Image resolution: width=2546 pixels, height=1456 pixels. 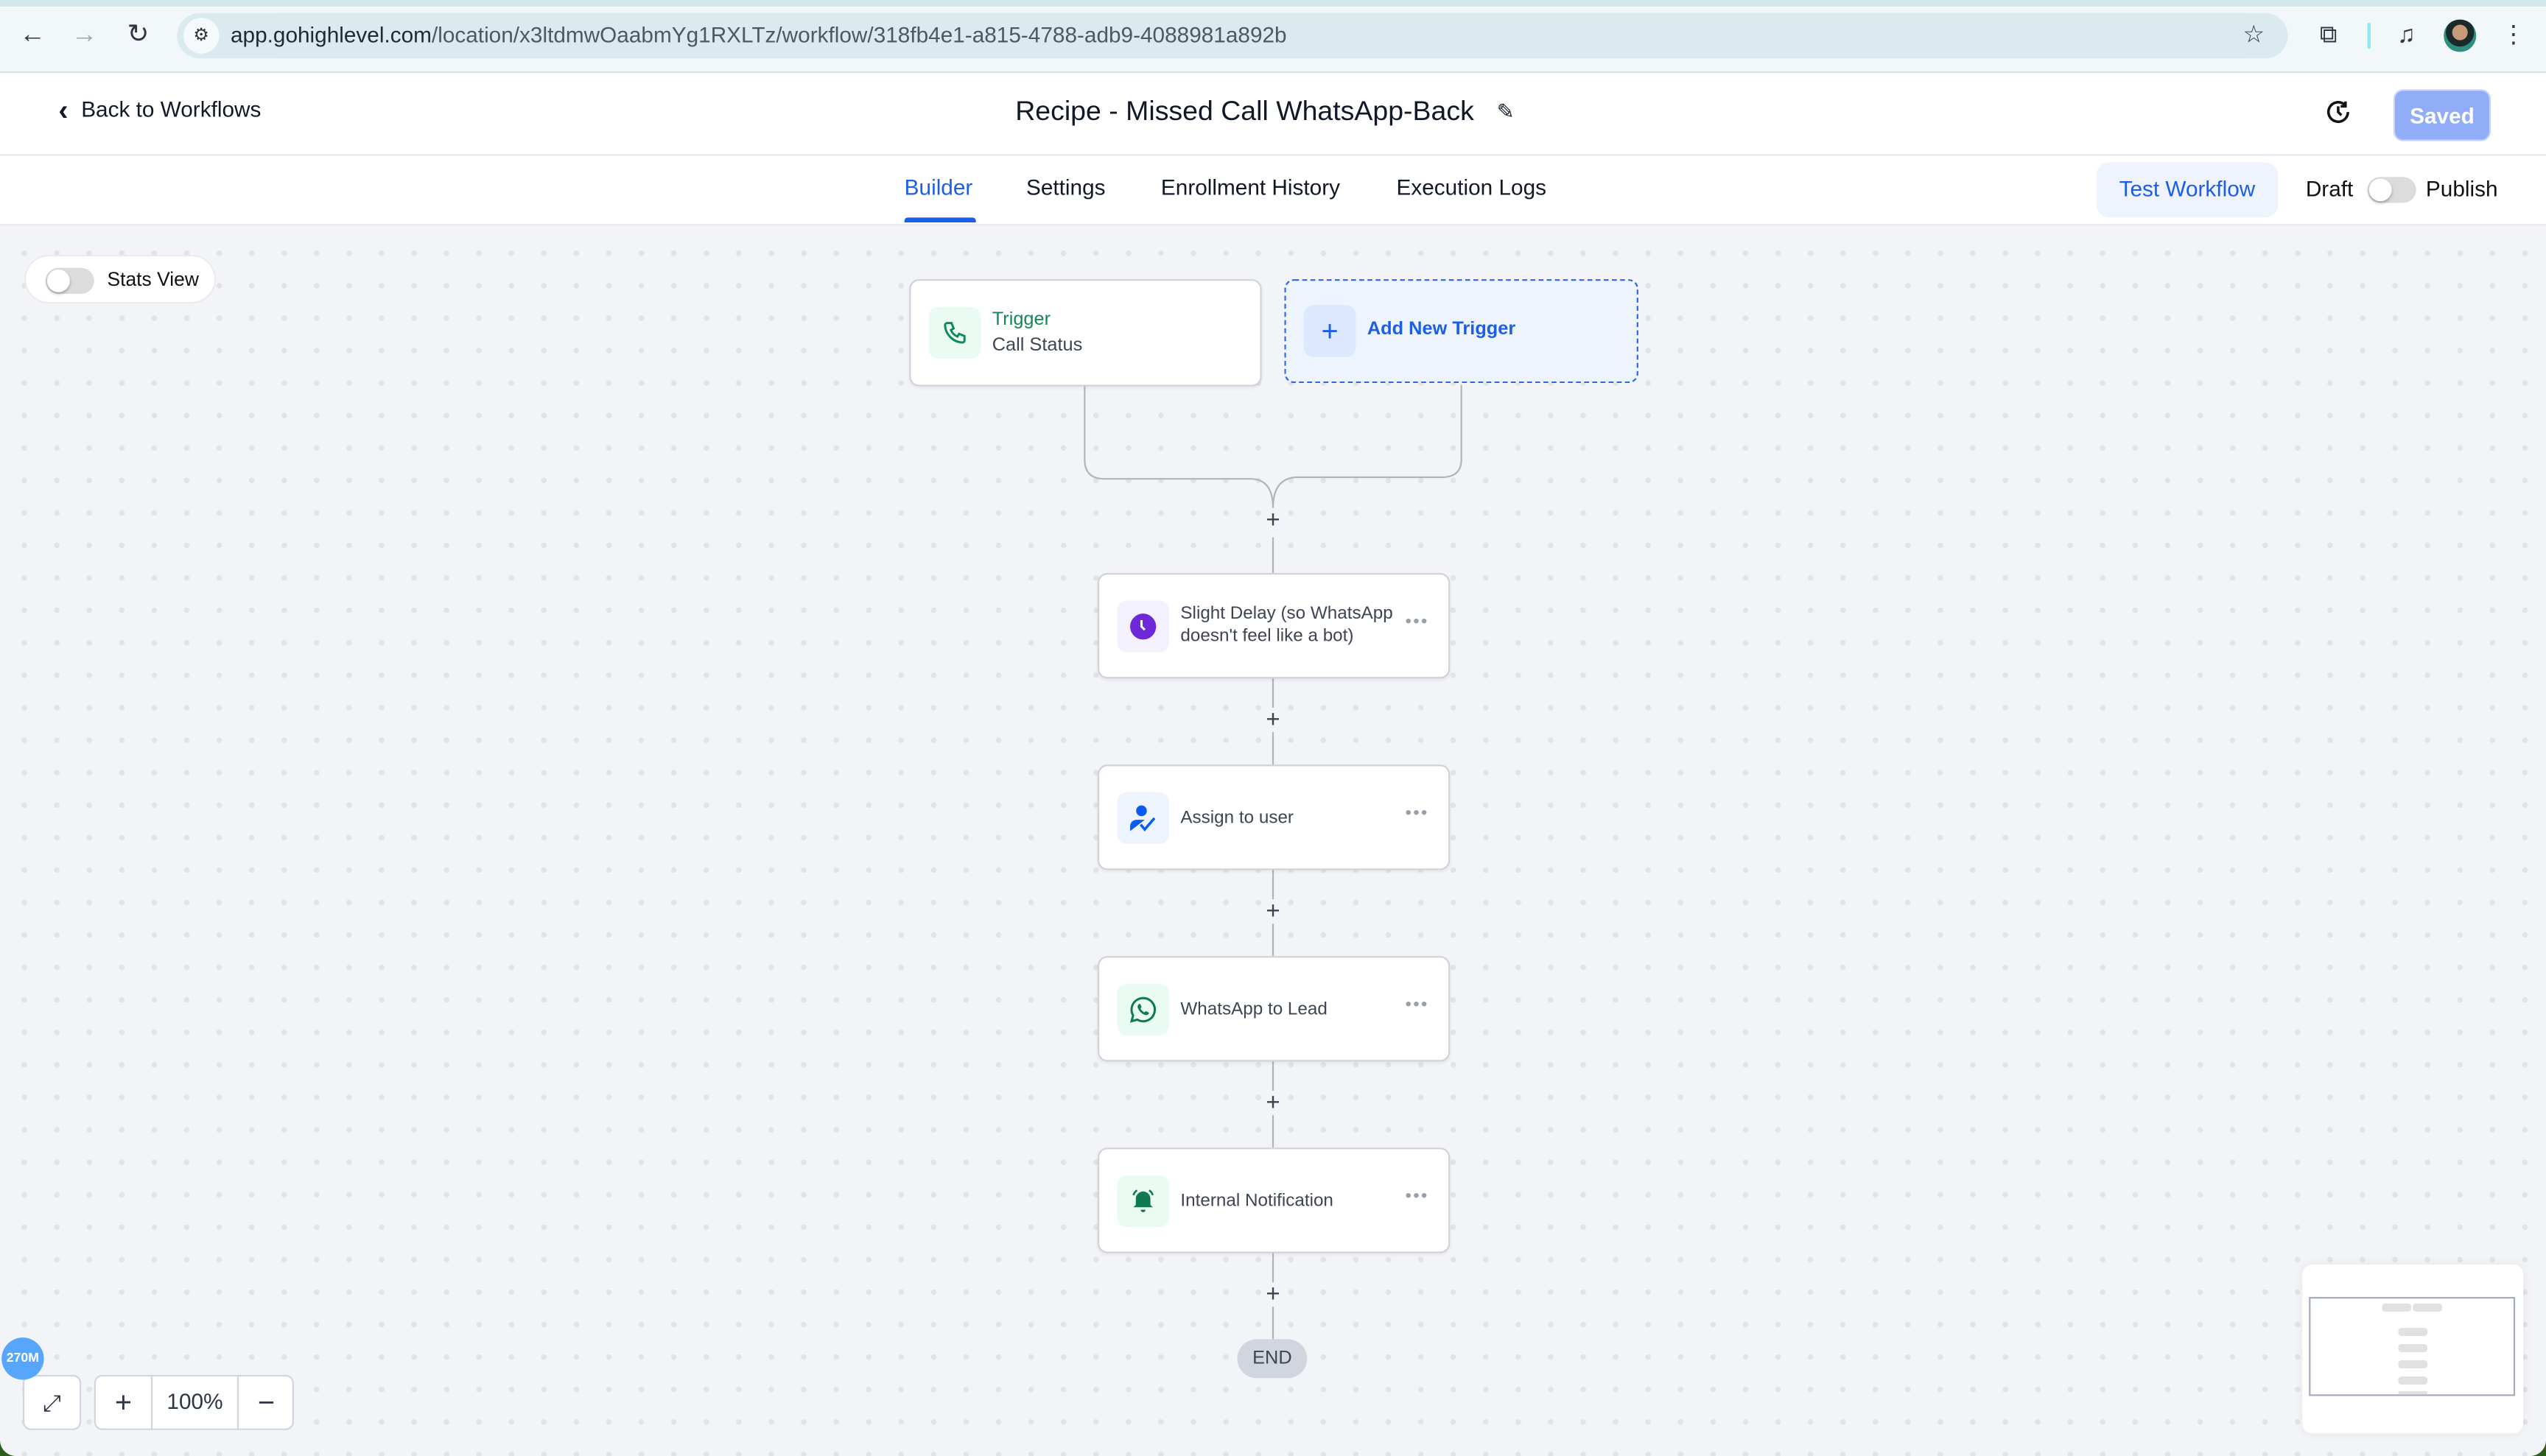 I want to click on minimap-end, so click(x=2413, y=1392).